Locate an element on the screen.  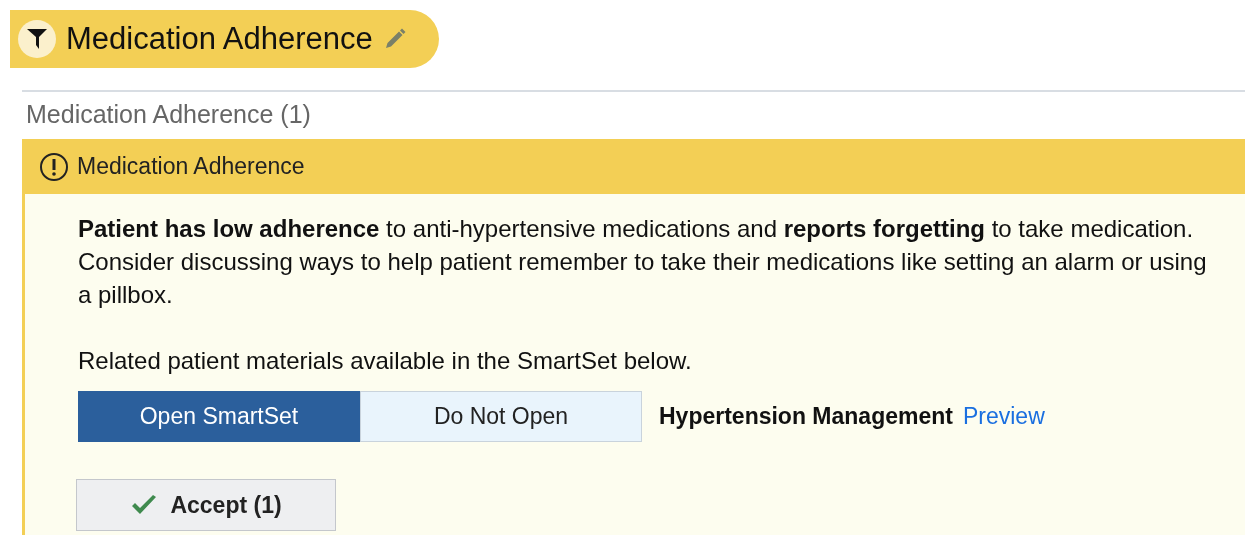
check-icon is located at coordinates (144, 505).